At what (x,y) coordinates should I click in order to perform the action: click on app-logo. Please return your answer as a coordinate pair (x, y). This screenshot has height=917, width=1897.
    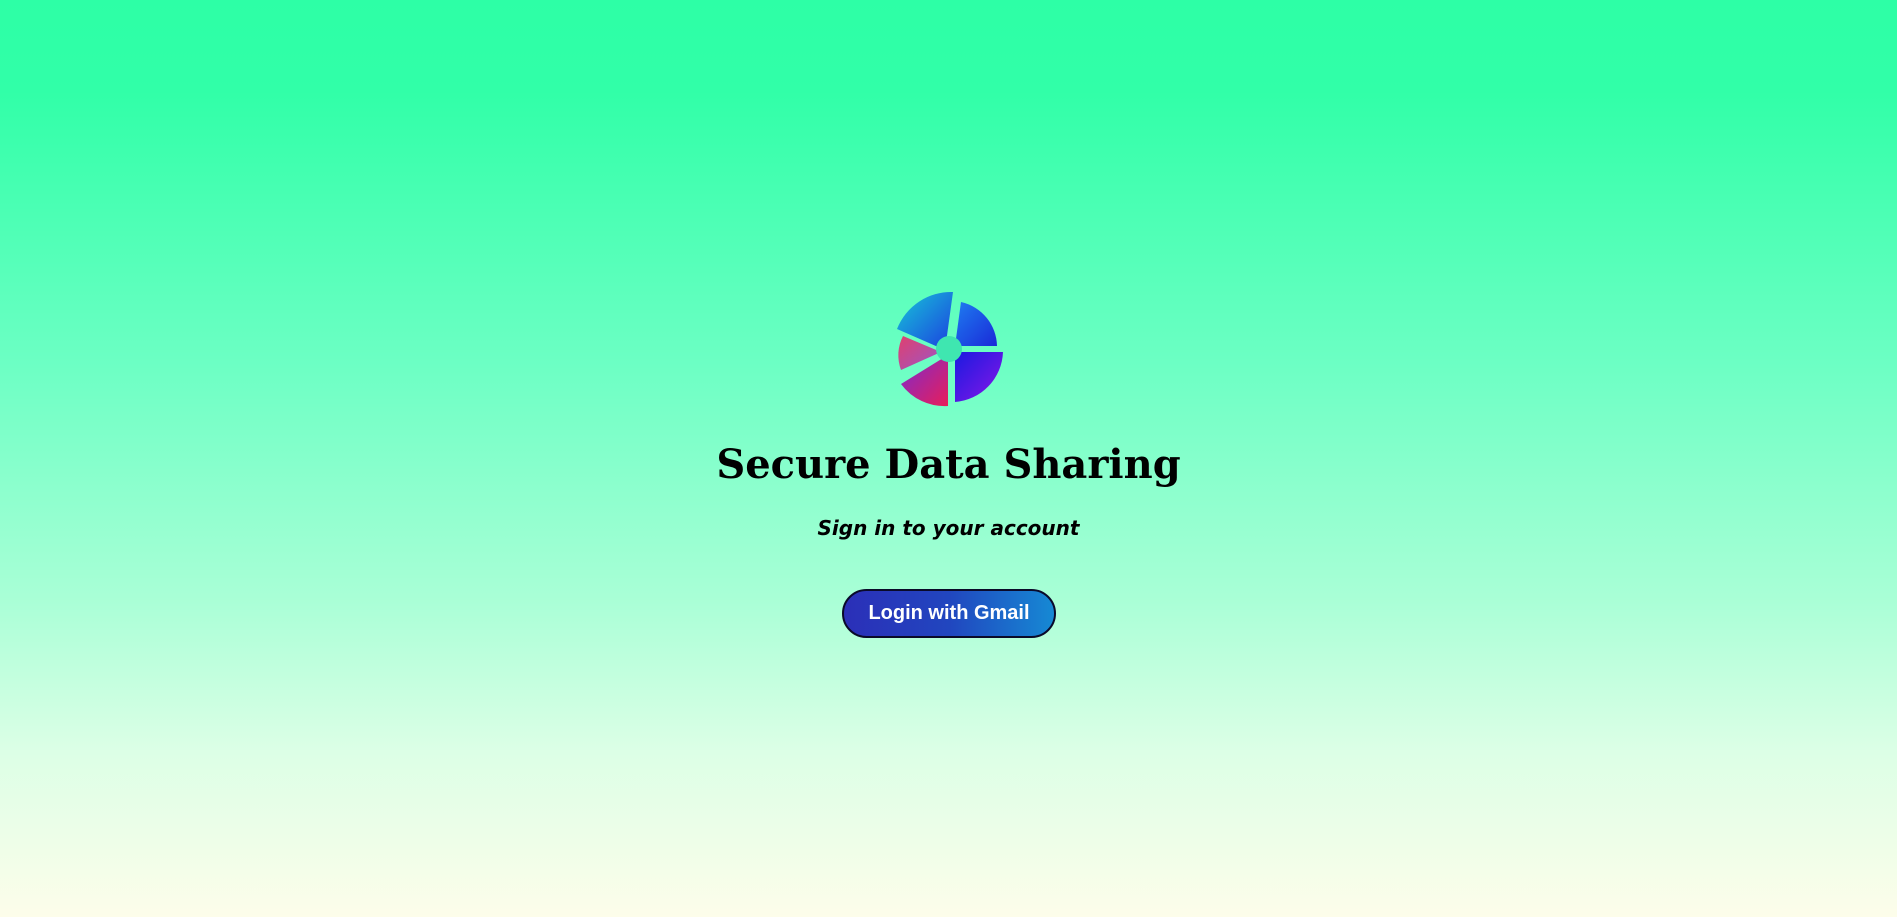
    Looking at the image, I should click on (950, 349).